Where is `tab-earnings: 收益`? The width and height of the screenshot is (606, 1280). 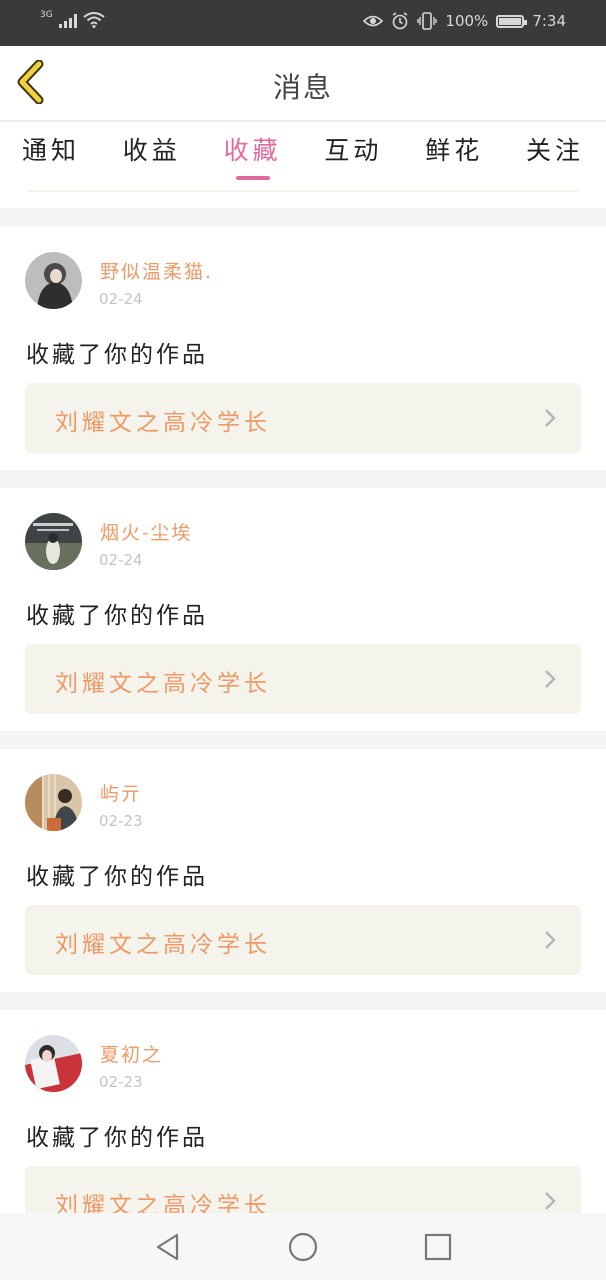 tab-earnings: 收益 is located at coordinates (152, 156).